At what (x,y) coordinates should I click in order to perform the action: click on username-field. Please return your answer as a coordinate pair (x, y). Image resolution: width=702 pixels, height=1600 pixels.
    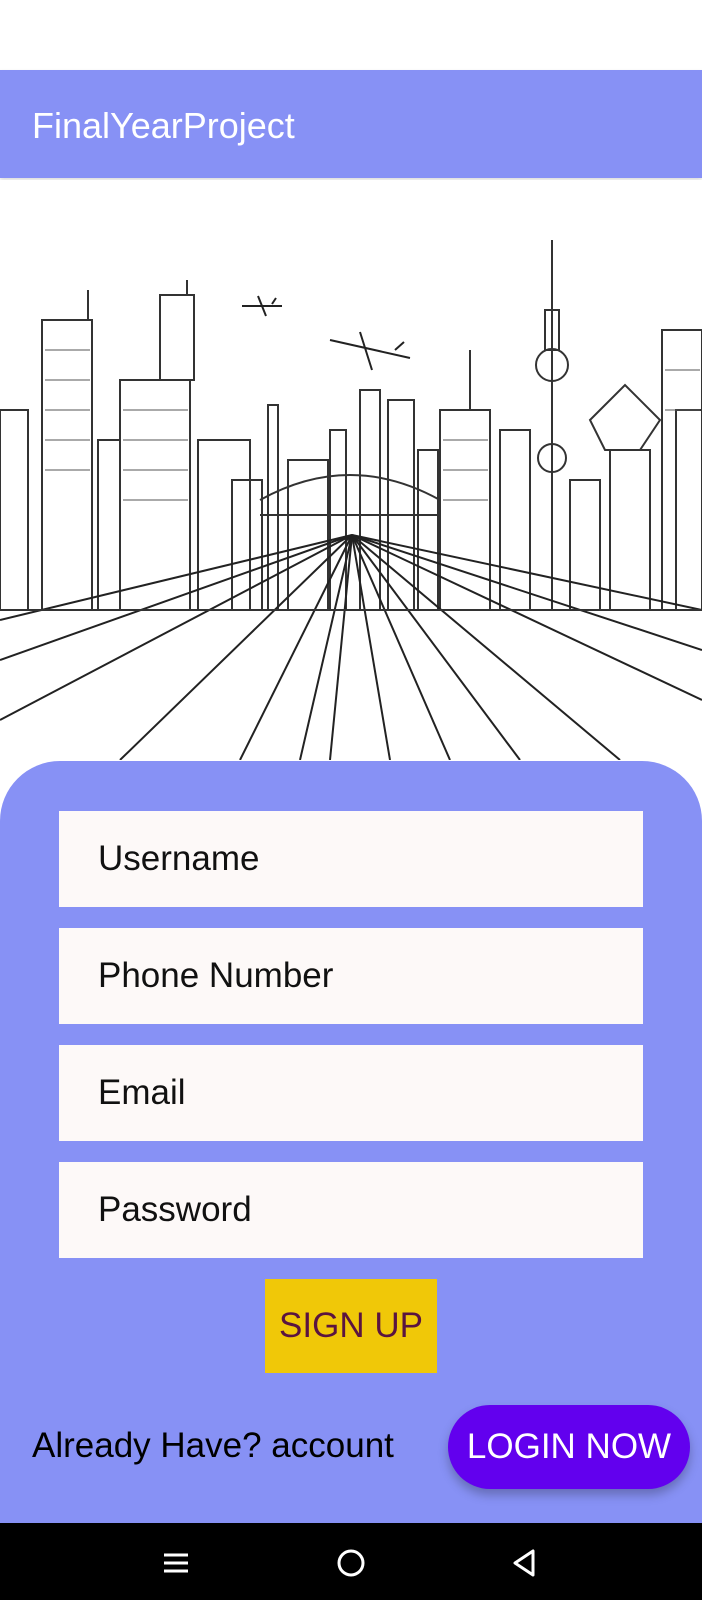
    Looking at the image, I should click on (351, 859).